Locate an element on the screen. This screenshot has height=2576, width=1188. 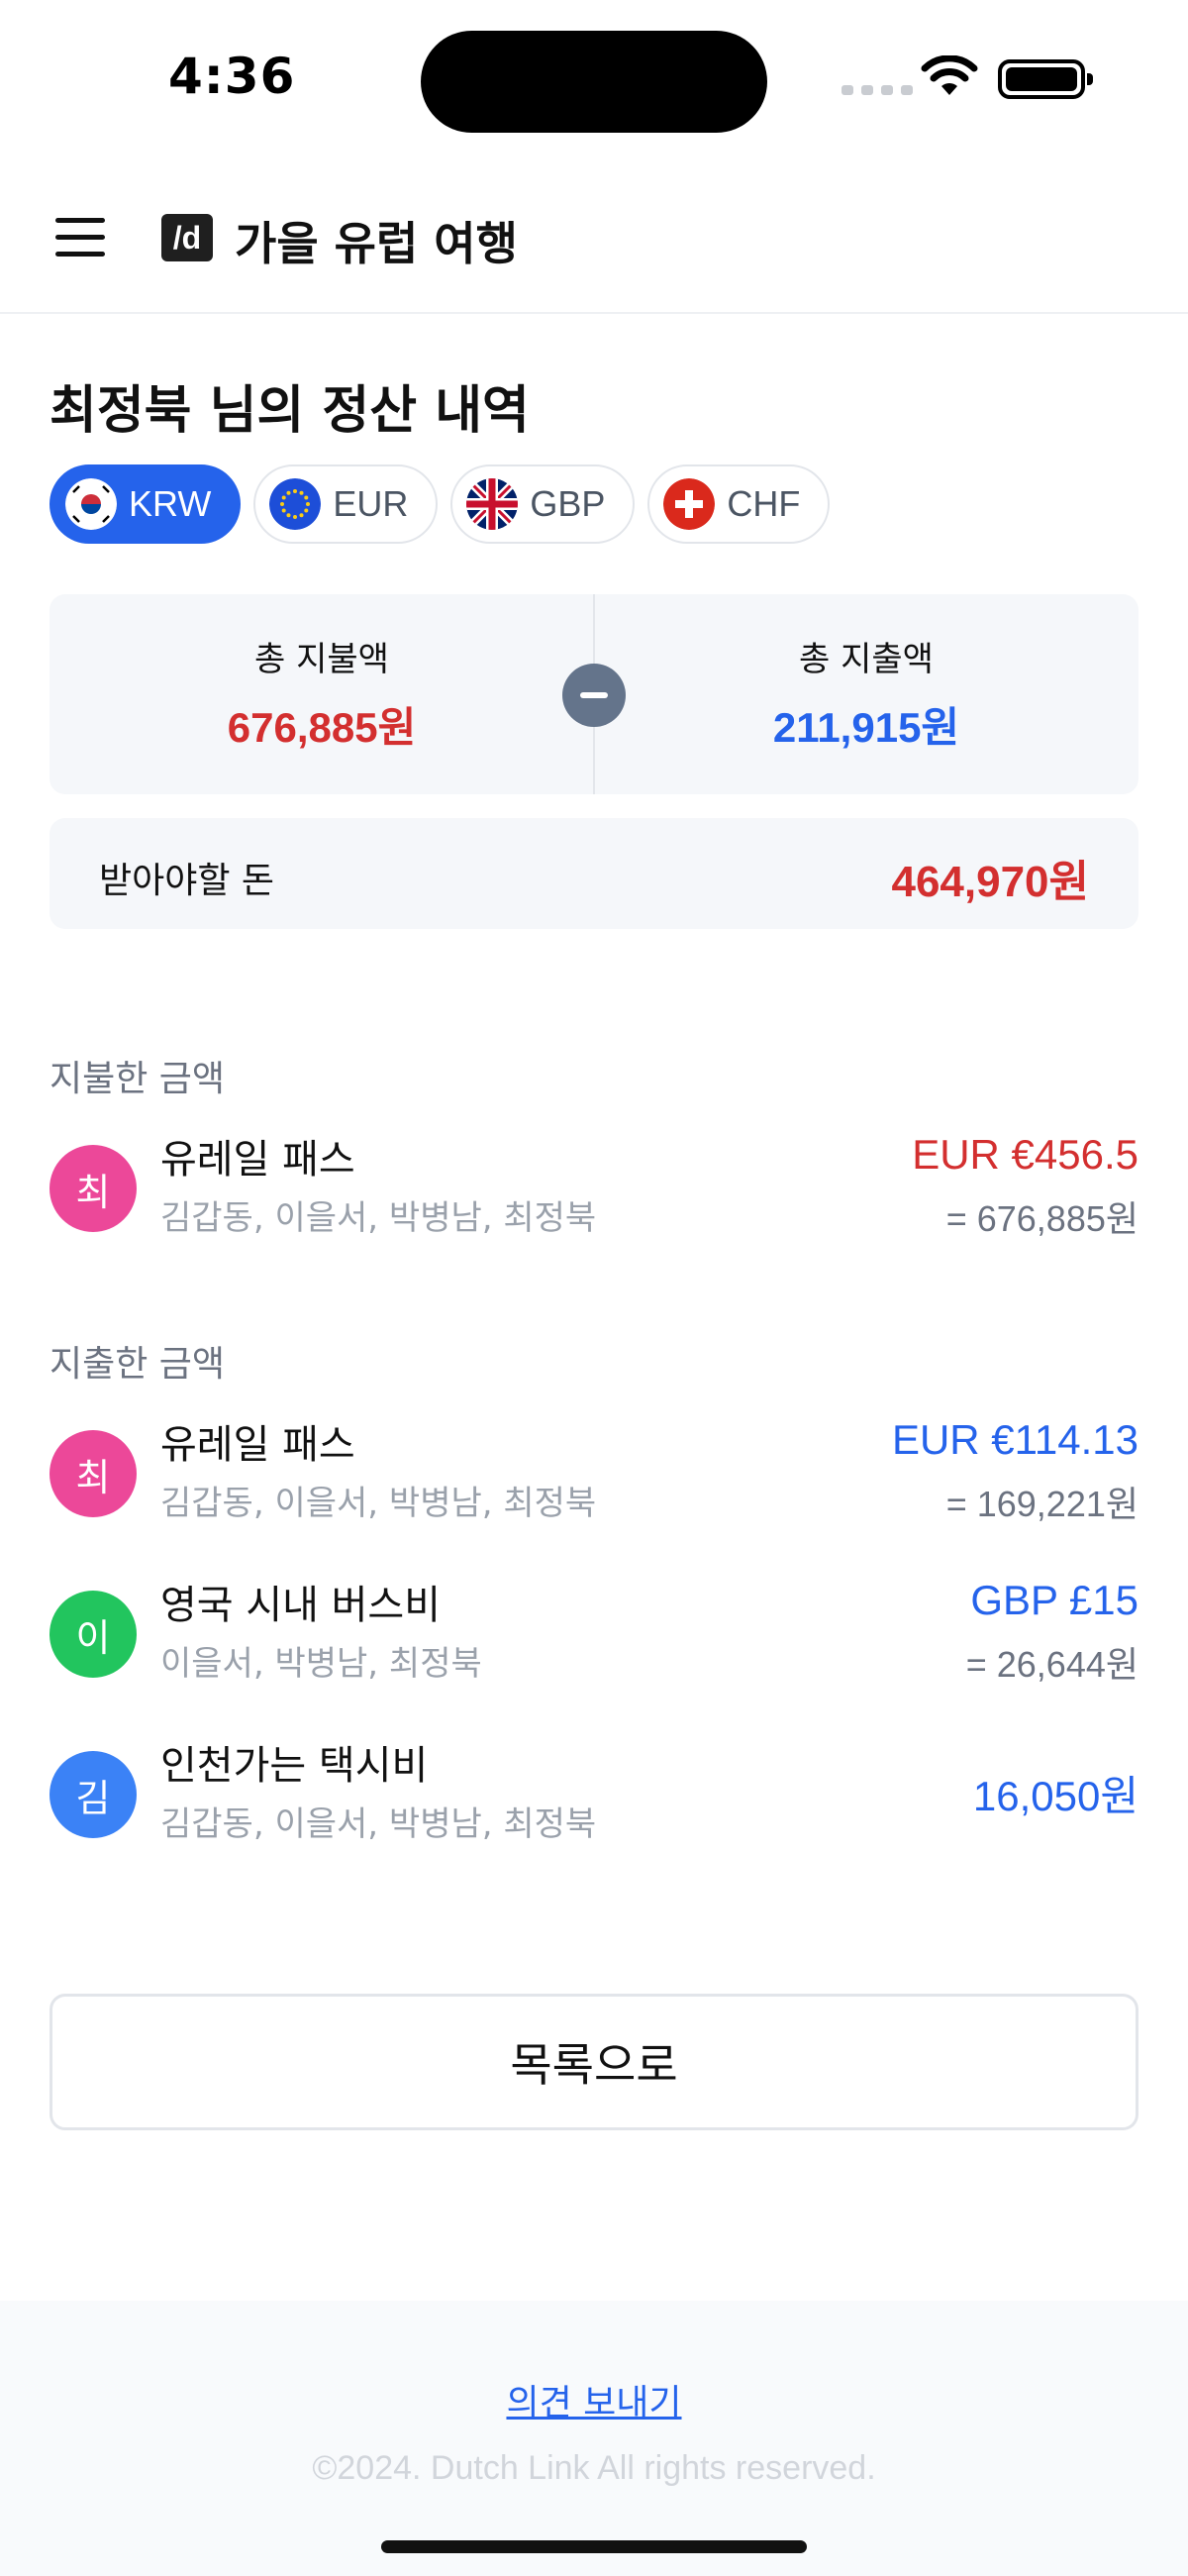
total-spent: 총 지출액 211,915원 is located at coordinates (866, 693).